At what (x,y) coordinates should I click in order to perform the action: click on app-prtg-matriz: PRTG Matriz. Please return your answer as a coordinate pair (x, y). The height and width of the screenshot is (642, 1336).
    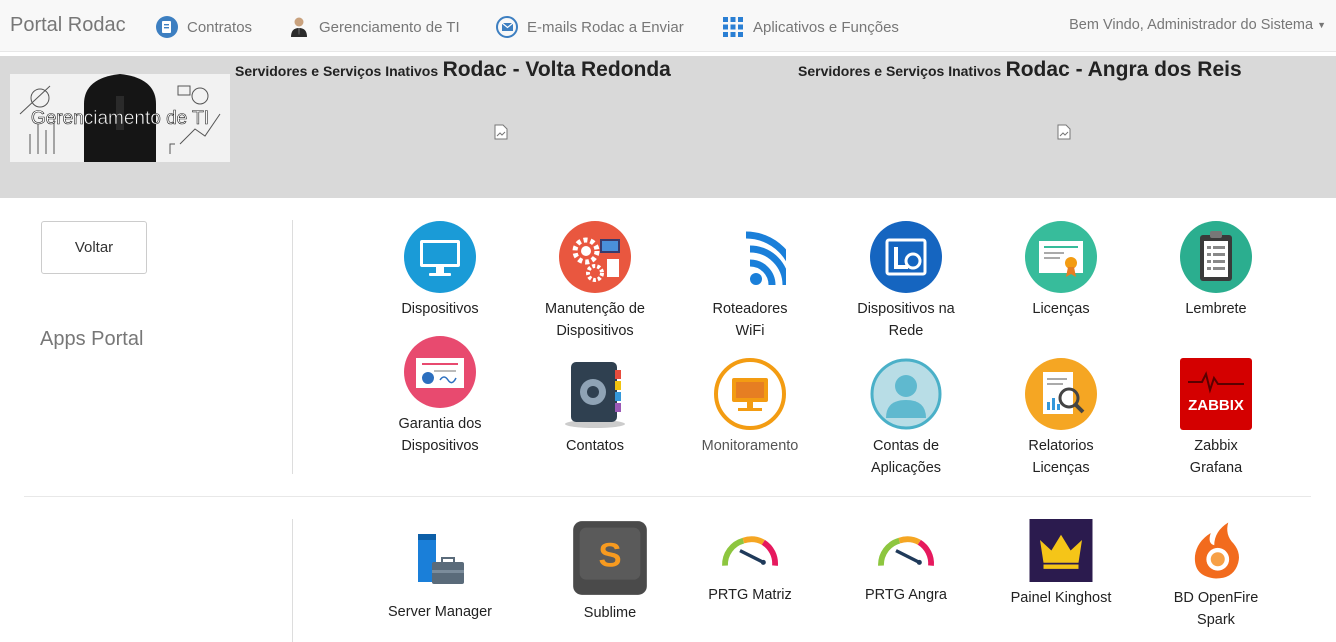
    Looking at the image, I should click on (750, 562).